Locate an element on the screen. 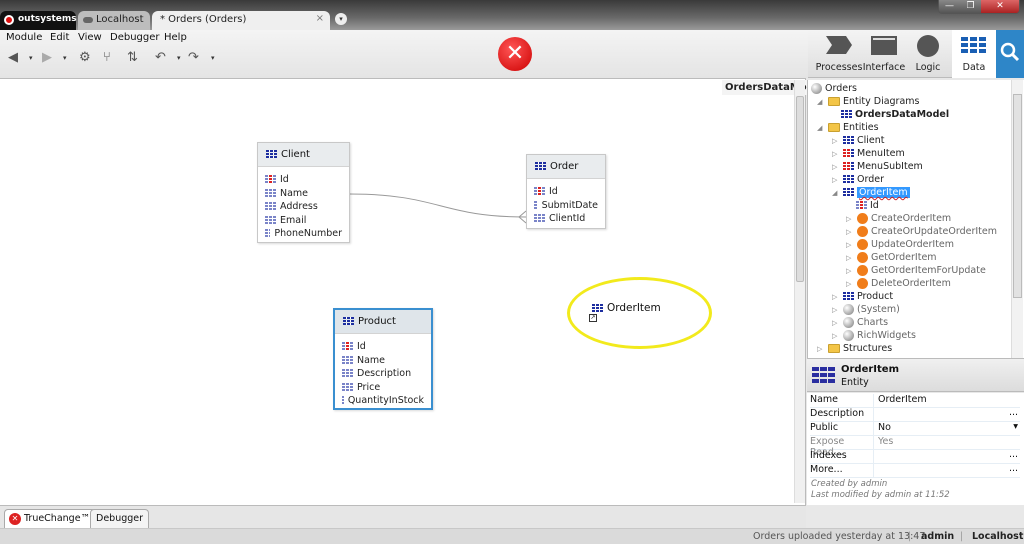 This screenshot has width=1024, height=544. shortcut-icon: ↗ is located at coordinates (593, 318).